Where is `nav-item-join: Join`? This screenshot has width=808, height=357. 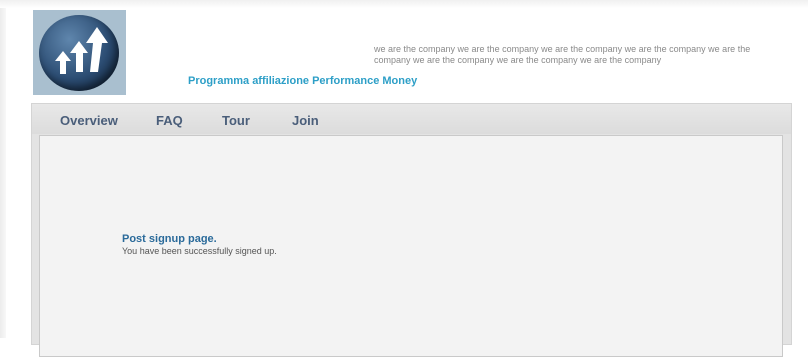 nav-item-join: Join is located at coordinates (305, 120).